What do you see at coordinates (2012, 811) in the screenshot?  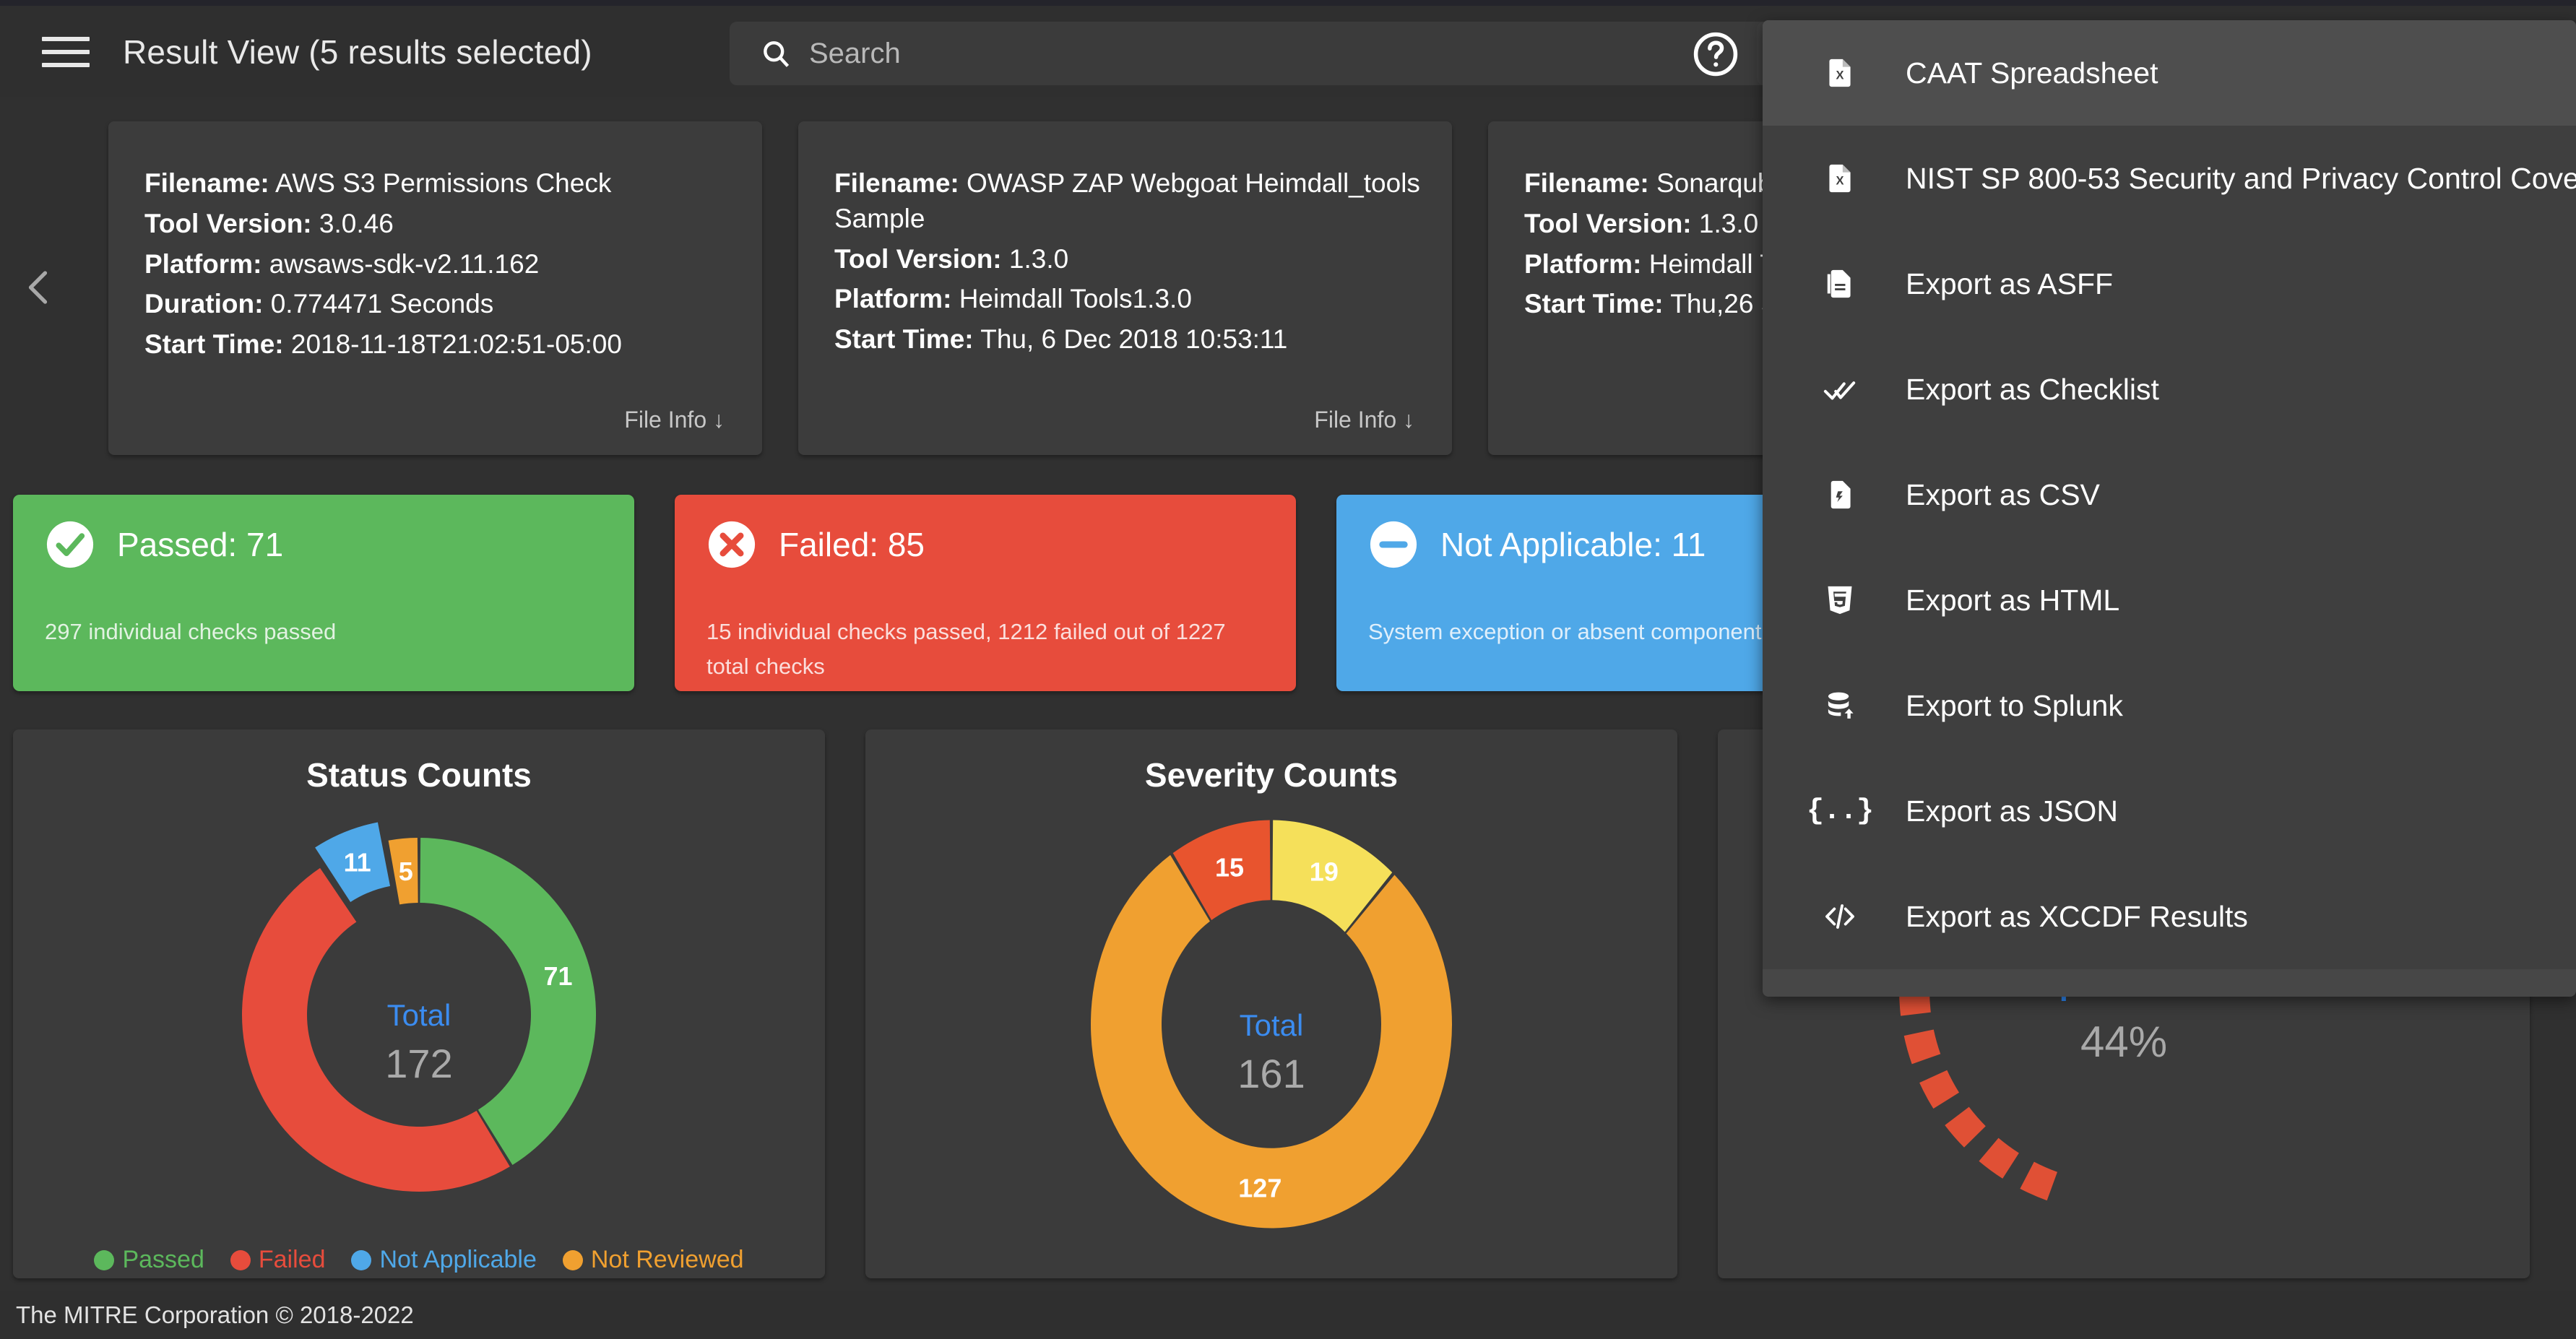 I see `export-menu-item-label: Export as JSON` at bounding box center [2012, 811].